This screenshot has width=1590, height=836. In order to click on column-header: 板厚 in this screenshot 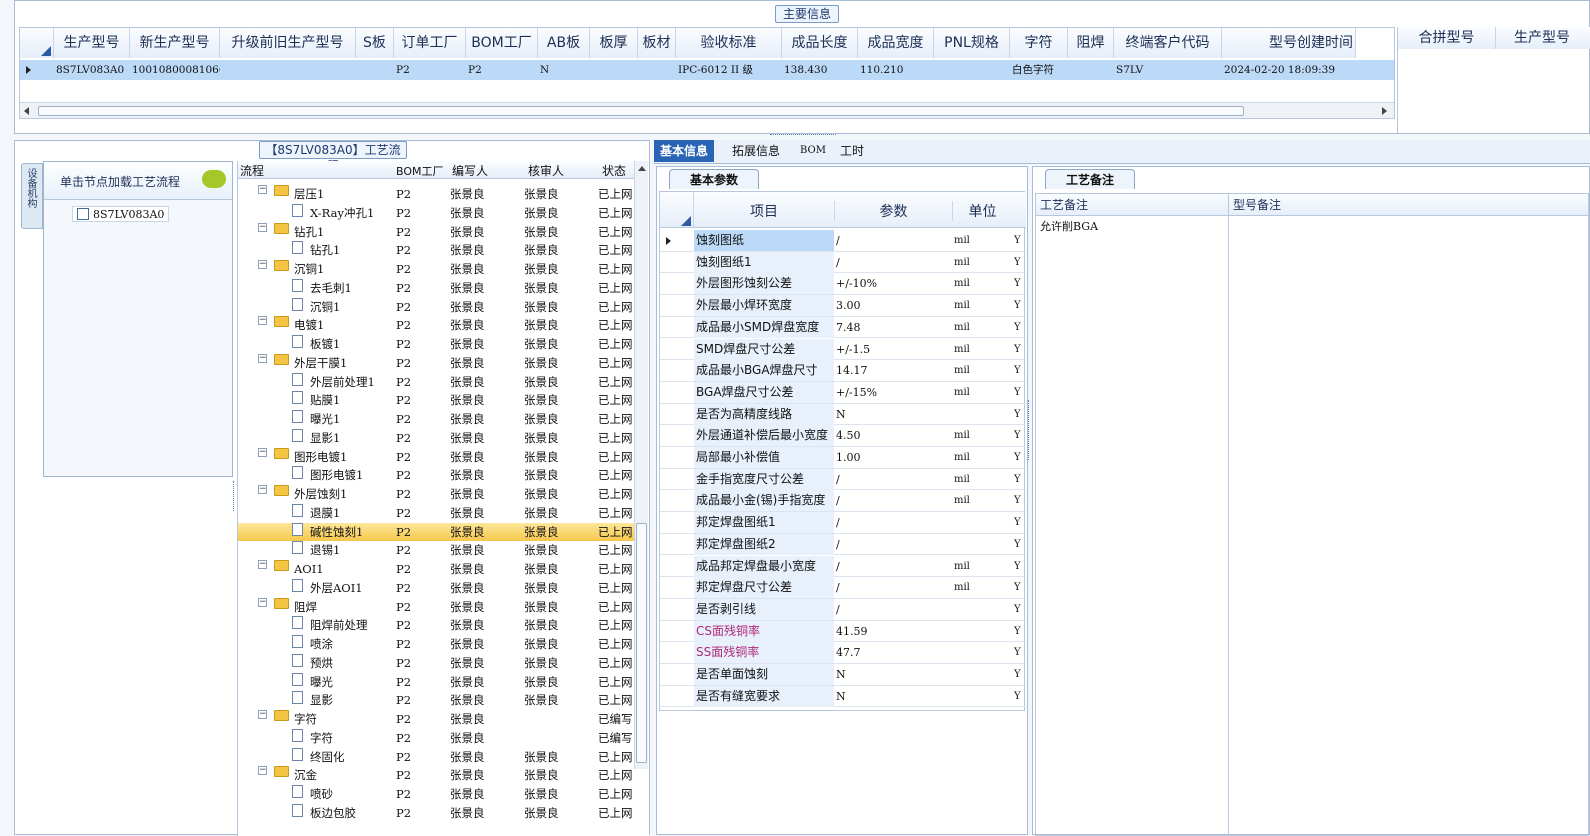, I will do `click(614, 43)`.